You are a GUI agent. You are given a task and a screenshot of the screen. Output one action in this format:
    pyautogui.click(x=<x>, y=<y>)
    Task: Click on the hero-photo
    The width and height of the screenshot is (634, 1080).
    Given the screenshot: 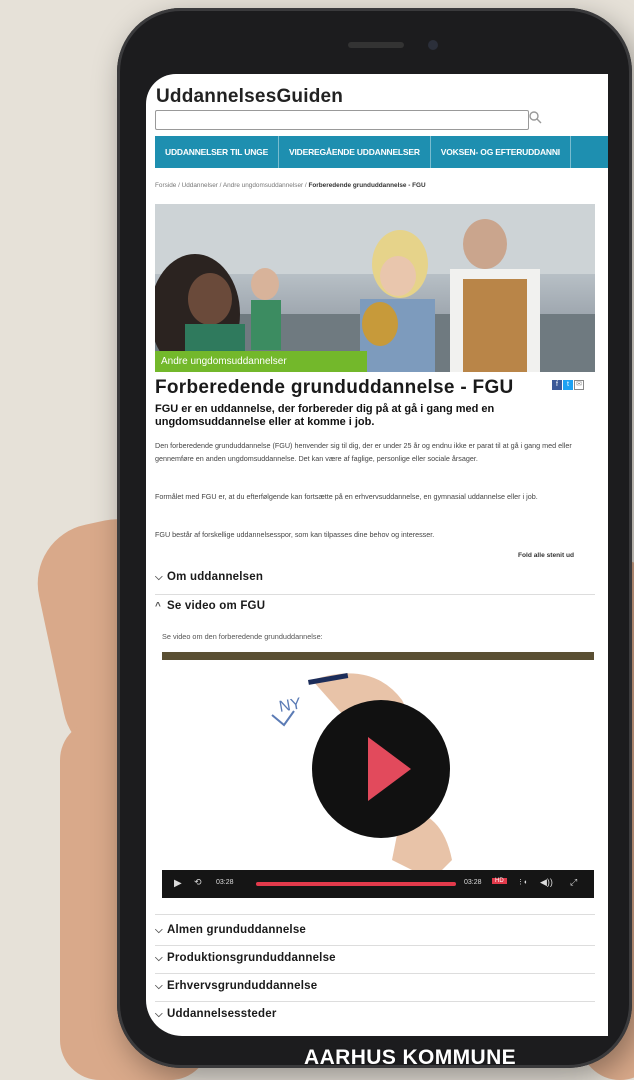 What is the action you would take?
    pyautogui.click(x=375, y=288)
    